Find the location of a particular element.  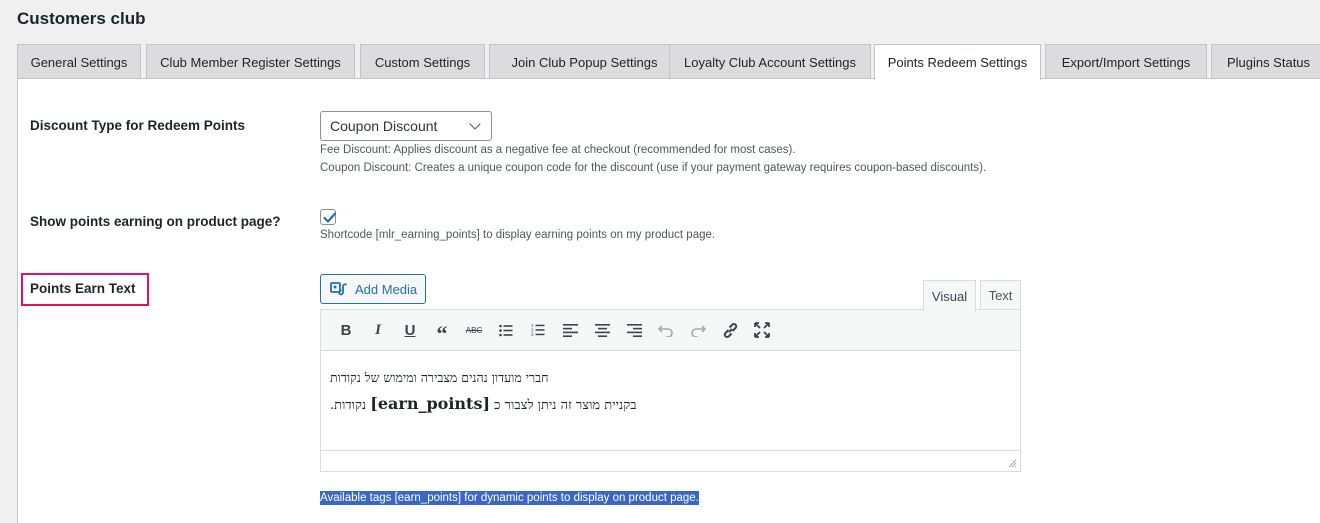

undo-icon is located at coordinates (666, 330).